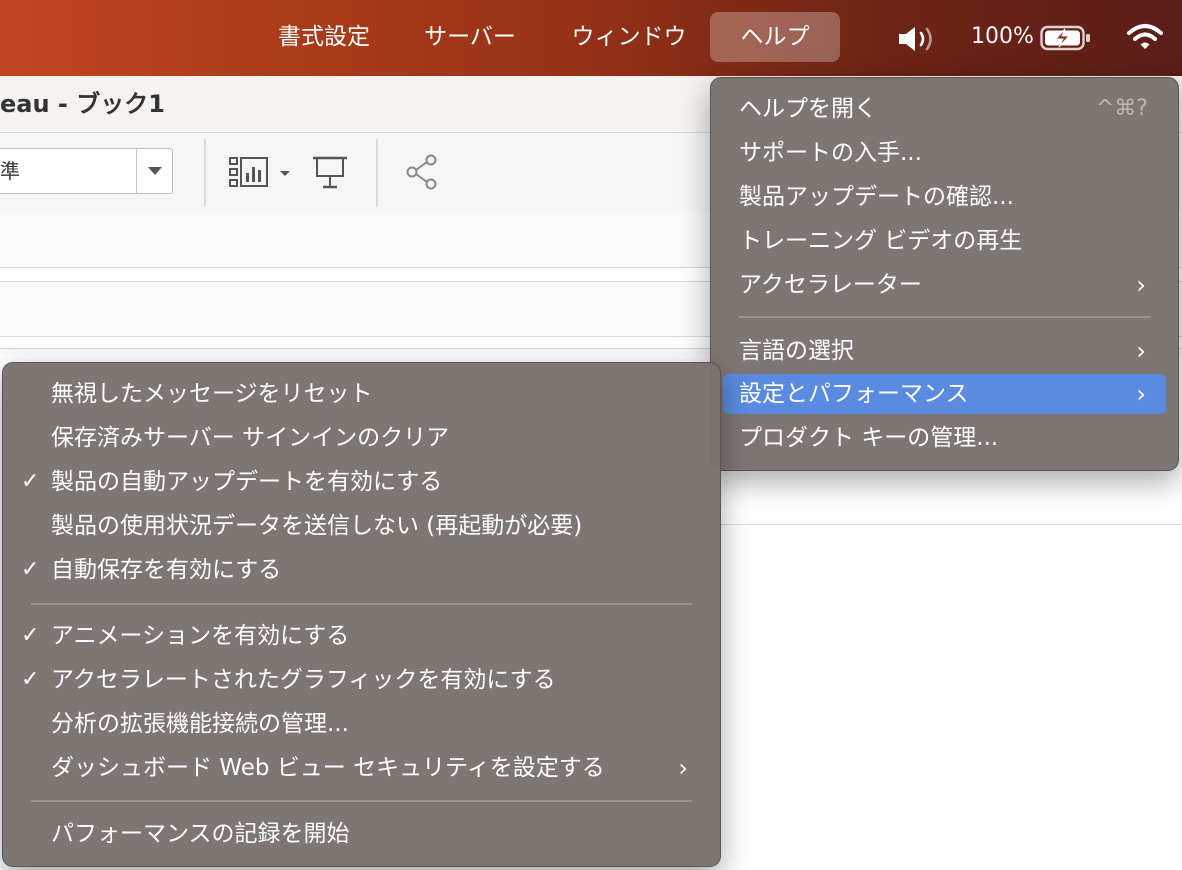 This screenshot has height=870, width=1182. Describe the element at coordinates (361, 570) in the screenshot. I see `menu-item-enable-autosave: ✓ 自動保存を有効にする` at that location.